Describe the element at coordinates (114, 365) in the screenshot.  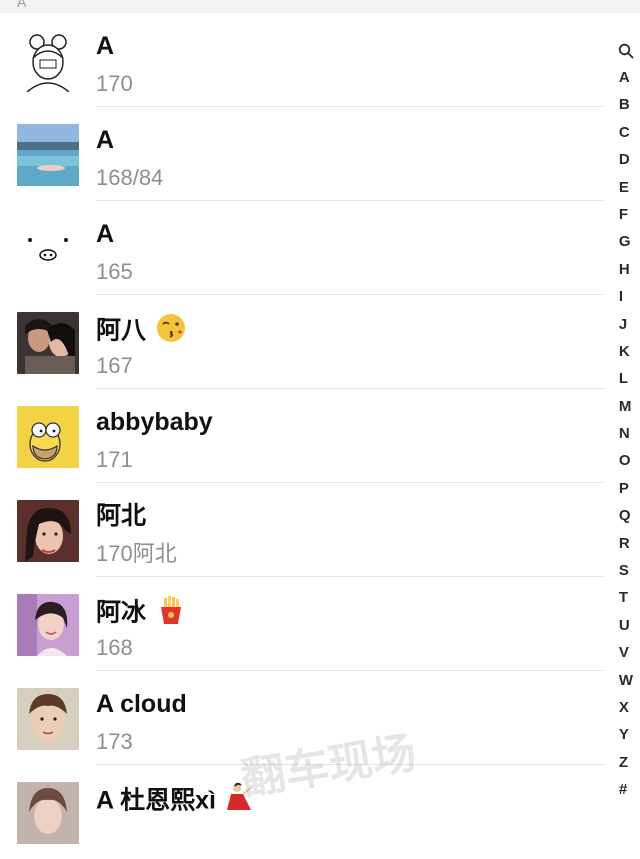
I see `contact-remark: 167` at that location.